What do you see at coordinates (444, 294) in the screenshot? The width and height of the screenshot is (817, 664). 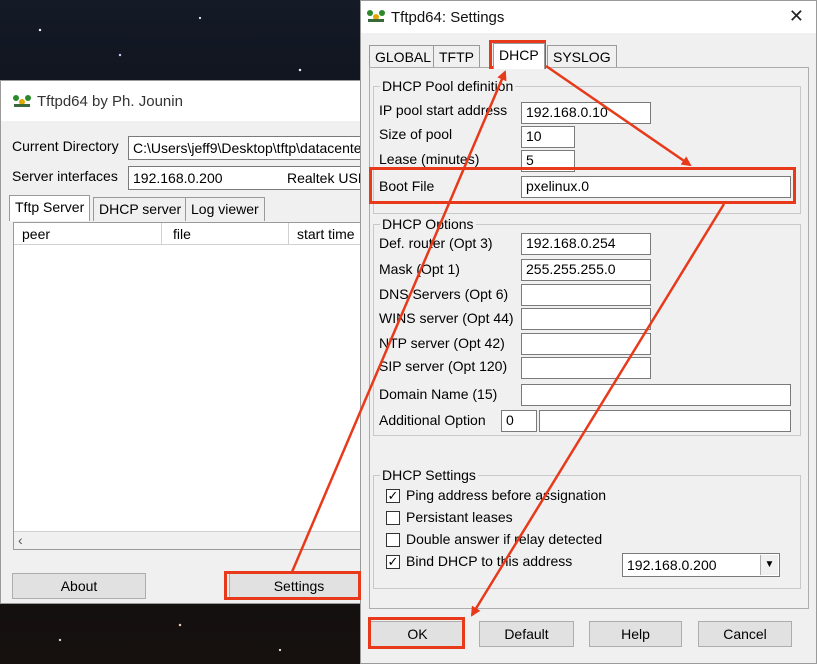 I see `dns-servers-label: DNS Servers (Opt 6)` at bounding box center [444, 294].